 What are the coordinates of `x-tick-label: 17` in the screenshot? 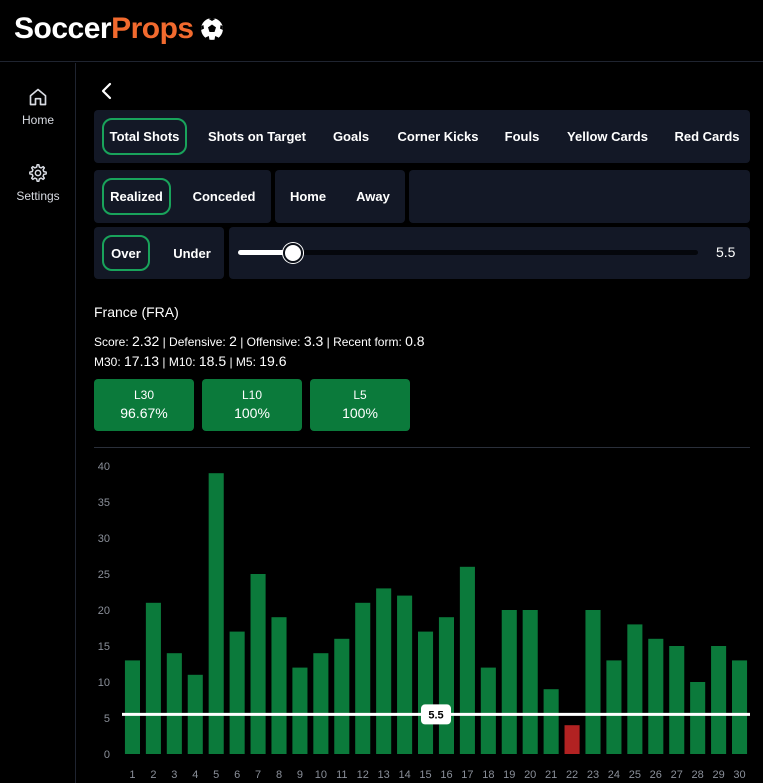 It's located at (467, 775).